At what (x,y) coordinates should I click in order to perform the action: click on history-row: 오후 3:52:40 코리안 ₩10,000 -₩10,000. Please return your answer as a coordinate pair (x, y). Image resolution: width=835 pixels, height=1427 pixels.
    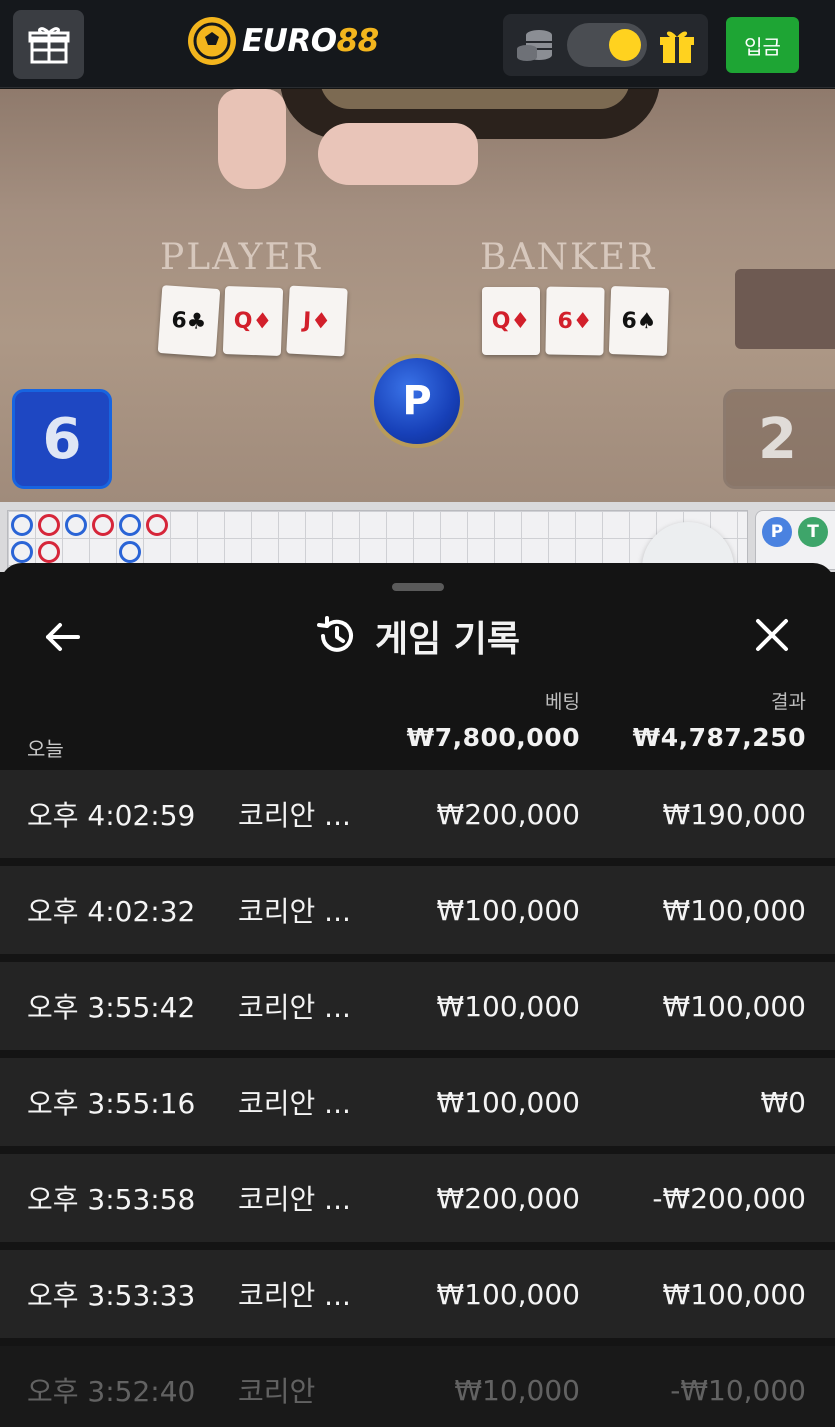
    Looking at the image, I should click on (417, 1386).